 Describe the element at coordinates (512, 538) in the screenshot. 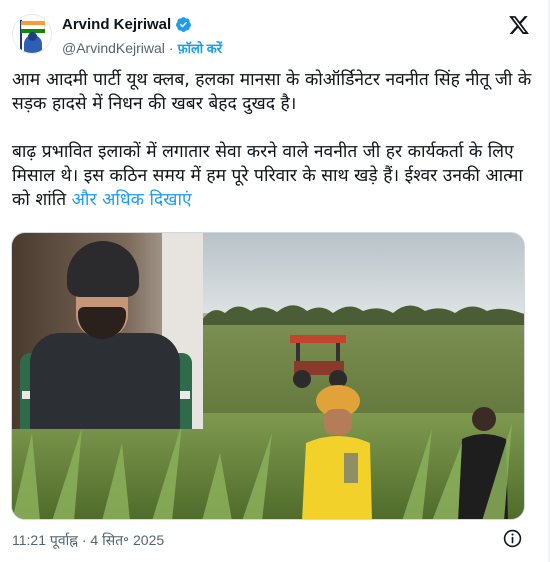

I see `info-icon` at that location.